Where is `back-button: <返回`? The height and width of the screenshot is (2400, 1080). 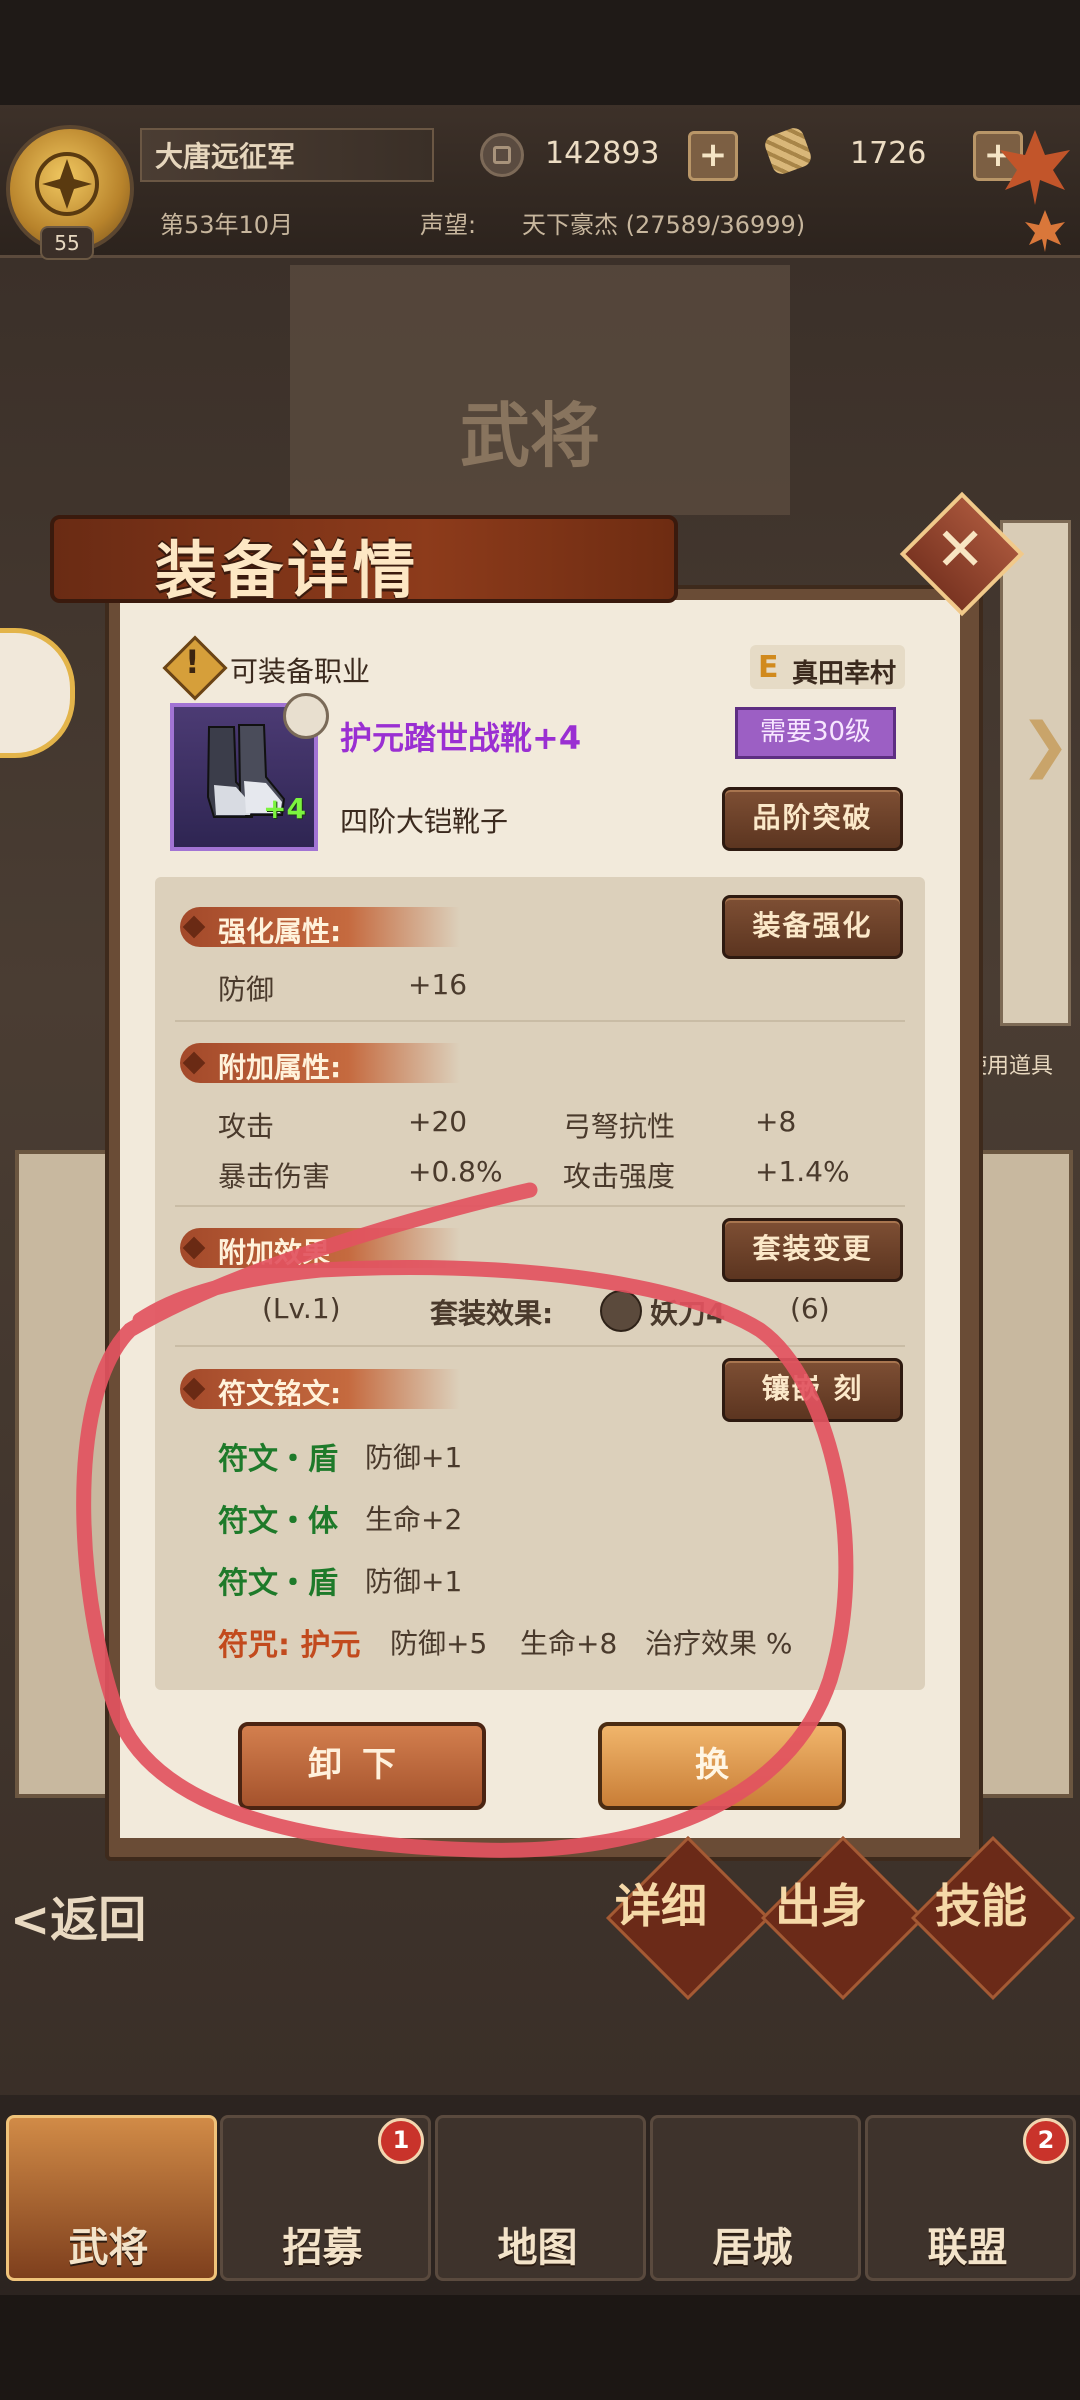
back-button: <返回 is located at coordinates (78, 1915).